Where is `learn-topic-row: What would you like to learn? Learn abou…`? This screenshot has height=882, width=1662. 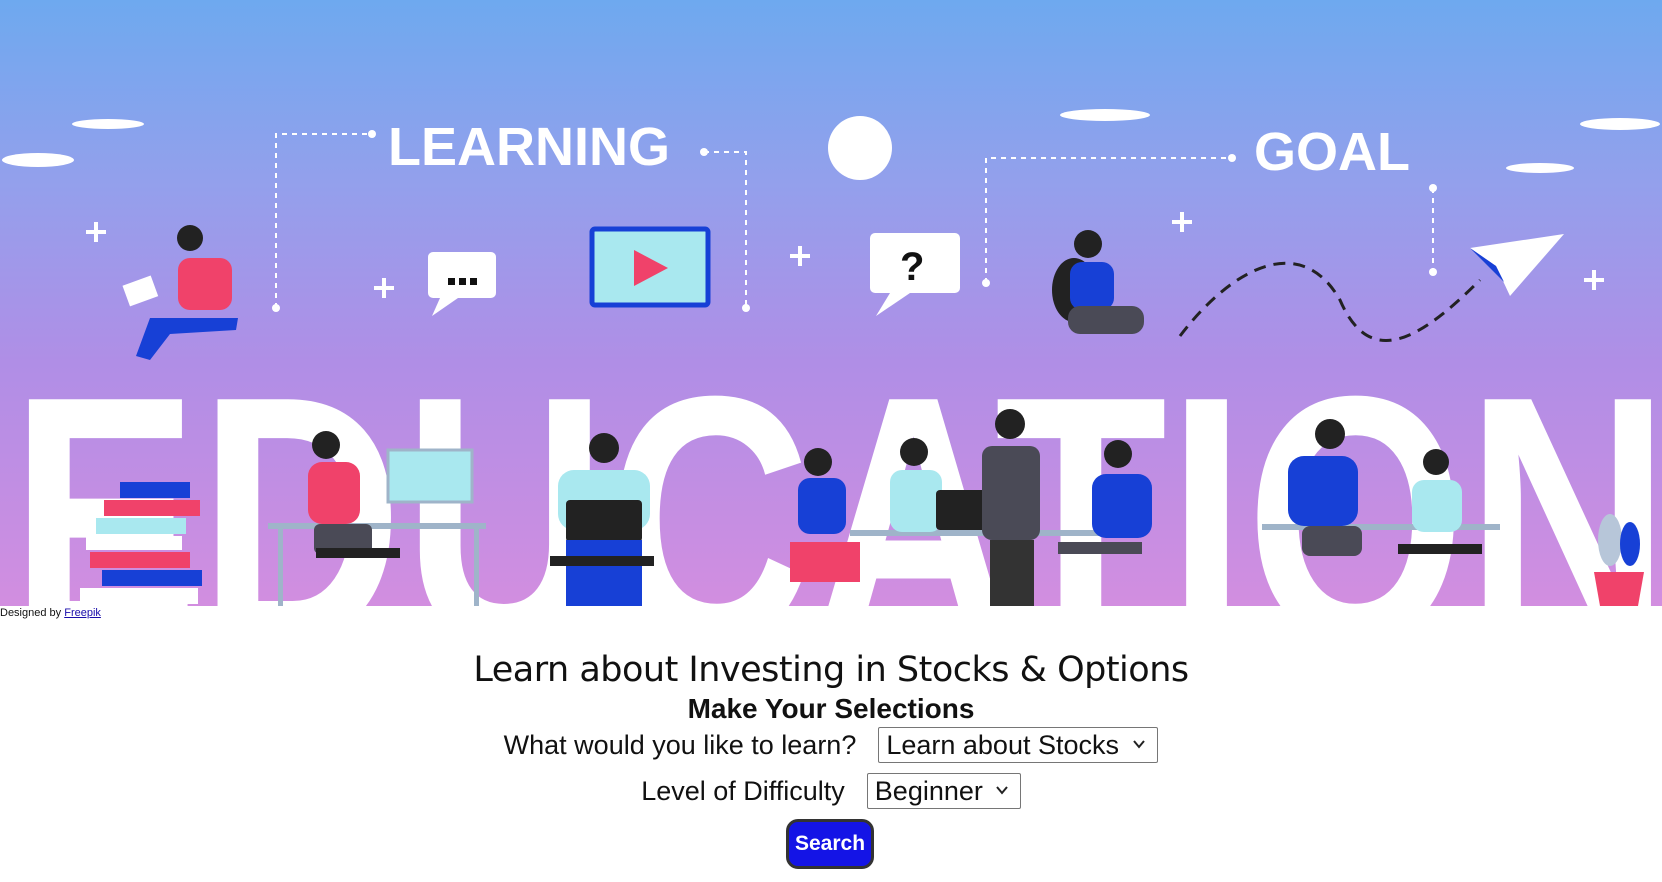 learn-topic-row: What would you like to learn? Learn abou… is located at coordinates (831, 745).